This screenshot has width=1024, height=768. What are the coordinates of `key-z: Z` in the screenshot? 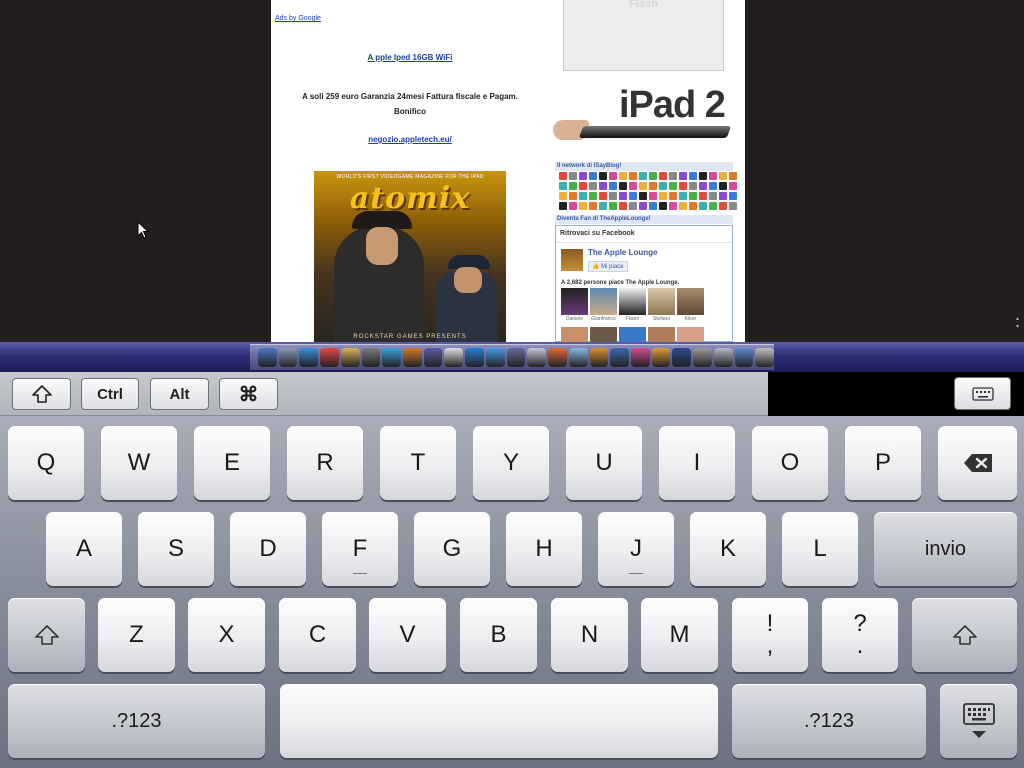 It's located at (136, 635).